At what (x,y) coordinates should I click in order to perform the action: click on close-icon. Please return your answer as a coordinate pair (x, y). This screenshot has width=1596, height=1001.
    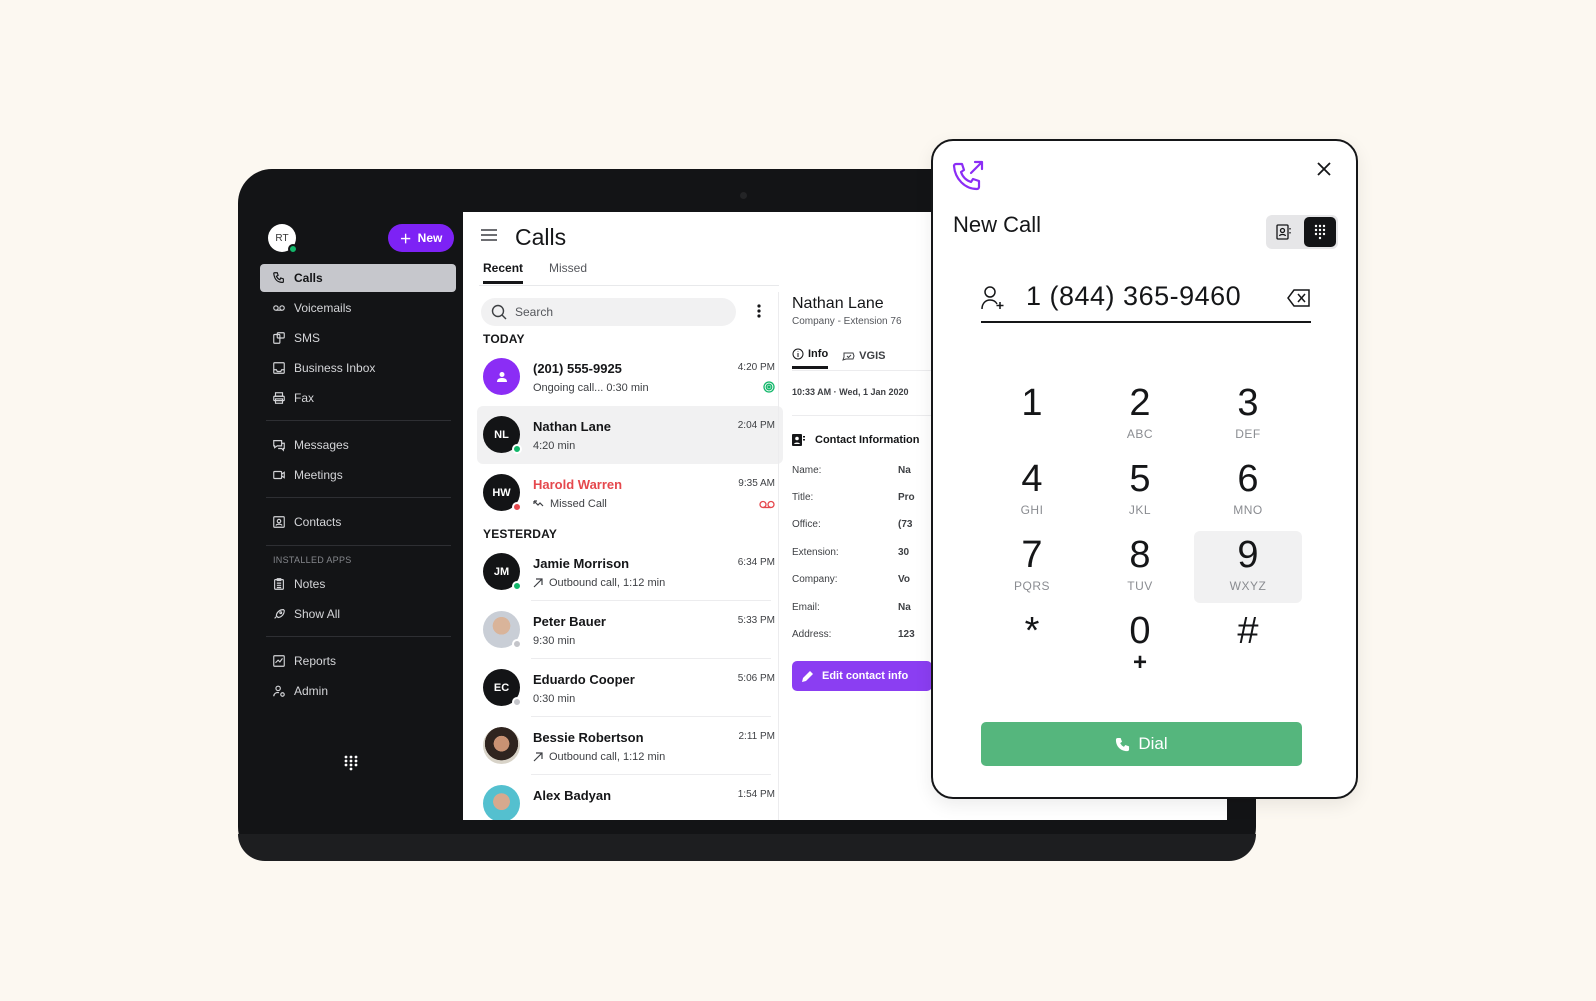
    Looking at the image, I should click on (1324, 171).